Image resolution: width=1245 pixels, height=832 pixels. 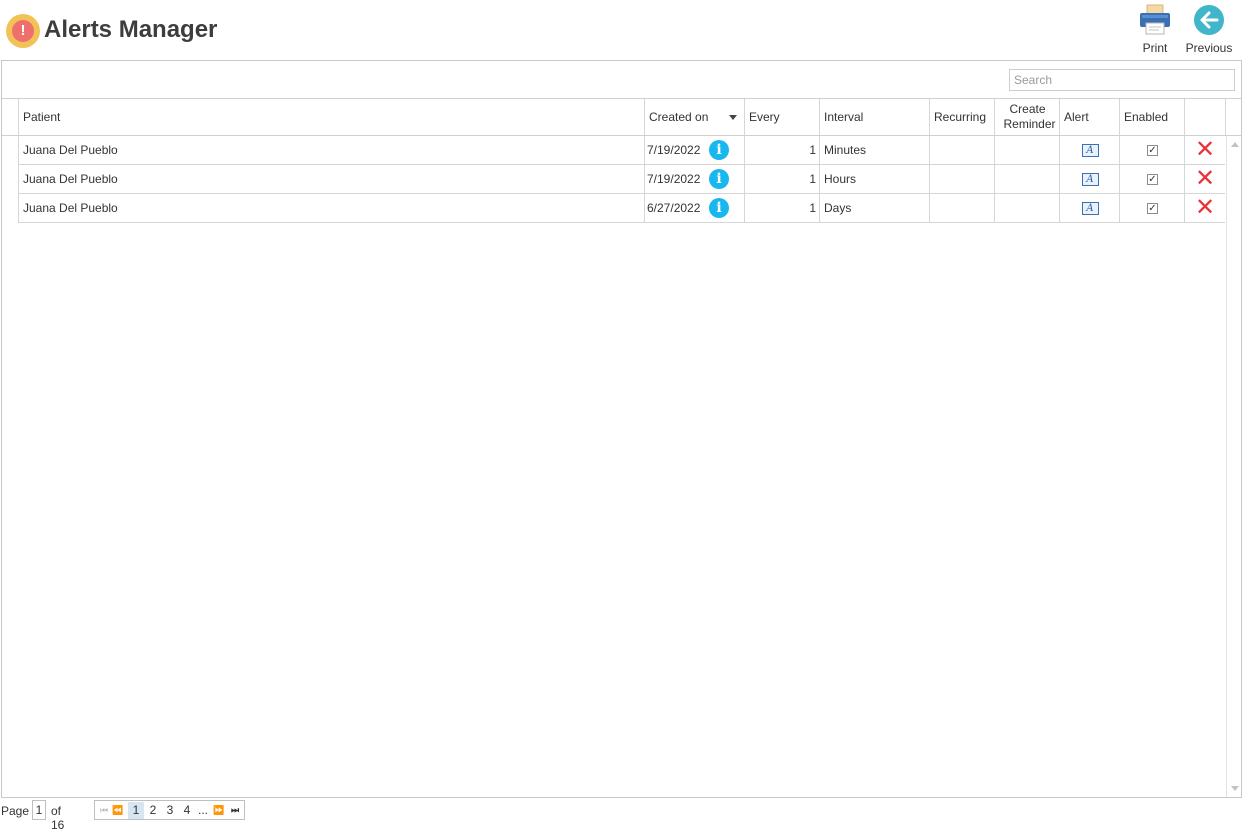 I want to click on column-header-recurring: Recurring, so click(x=962, y=117).